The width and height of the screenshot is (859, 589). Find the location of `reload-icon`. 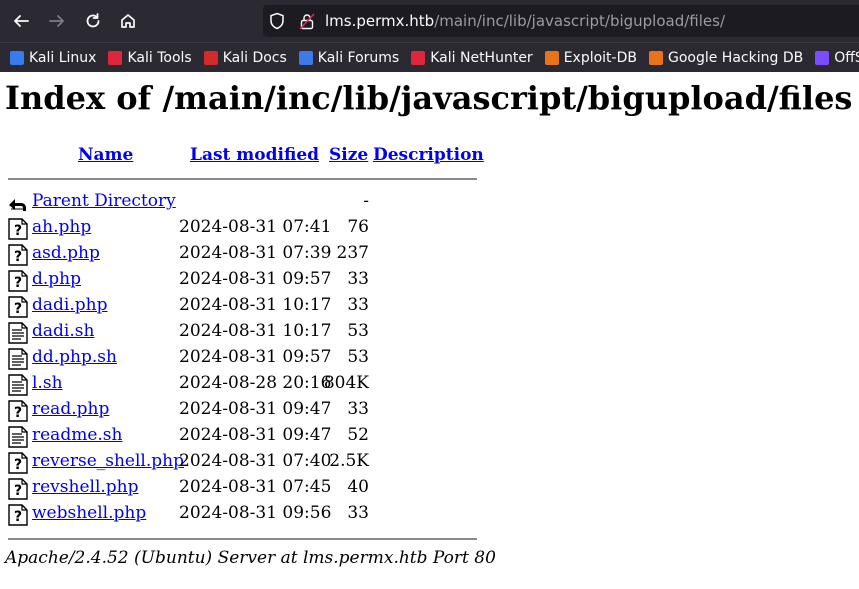

reload-icon is located at coordinates (93, 21).